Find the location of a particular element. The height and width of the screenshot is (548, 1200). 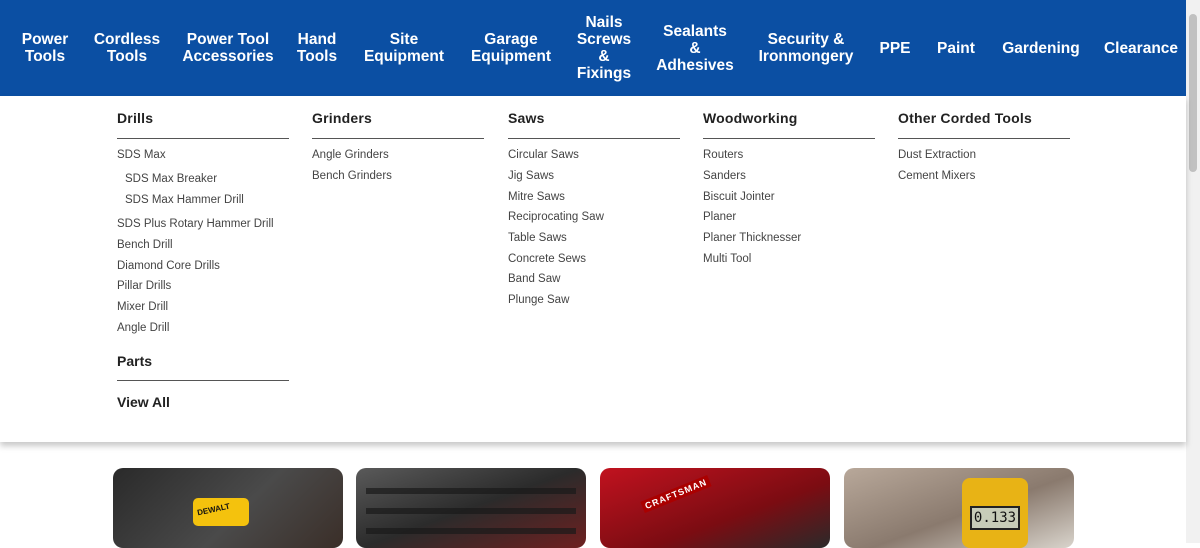

menu-link-band-saw: Band Saw is located at coordinates (534, 279).